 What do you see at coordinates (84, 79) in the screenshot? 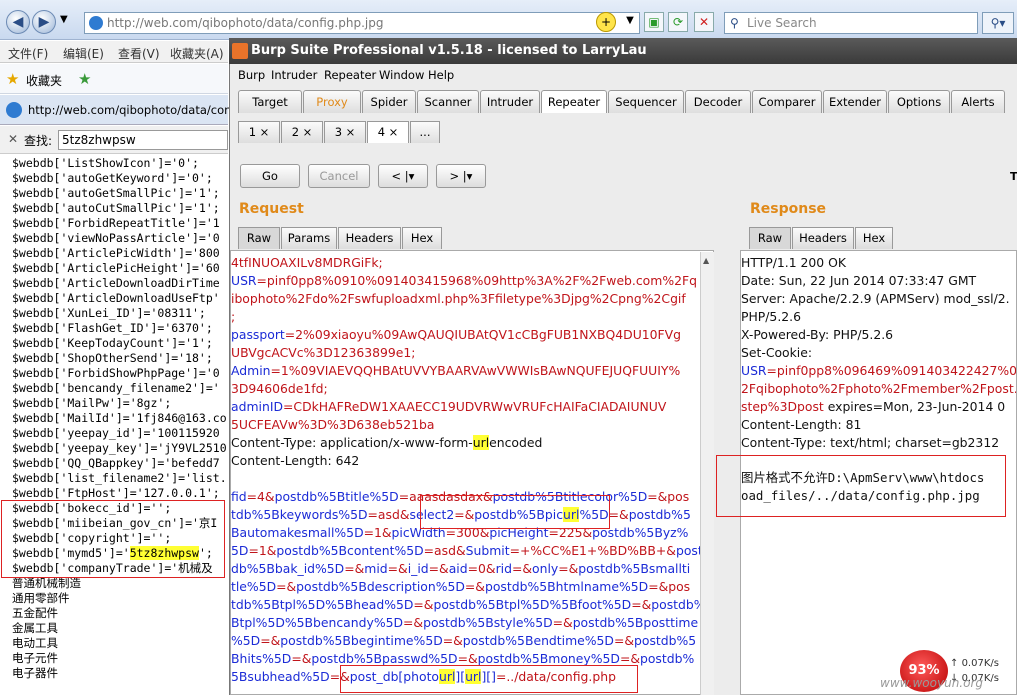
I see `add-favorite-icon: ★` at bounding box center [84, 79].